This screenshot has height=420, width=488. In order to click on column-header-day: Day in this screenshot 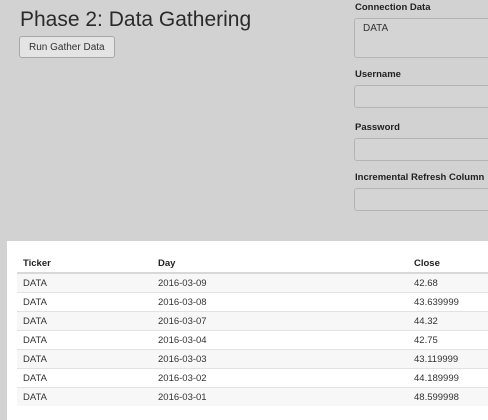, I will do `click(280, 264)`.